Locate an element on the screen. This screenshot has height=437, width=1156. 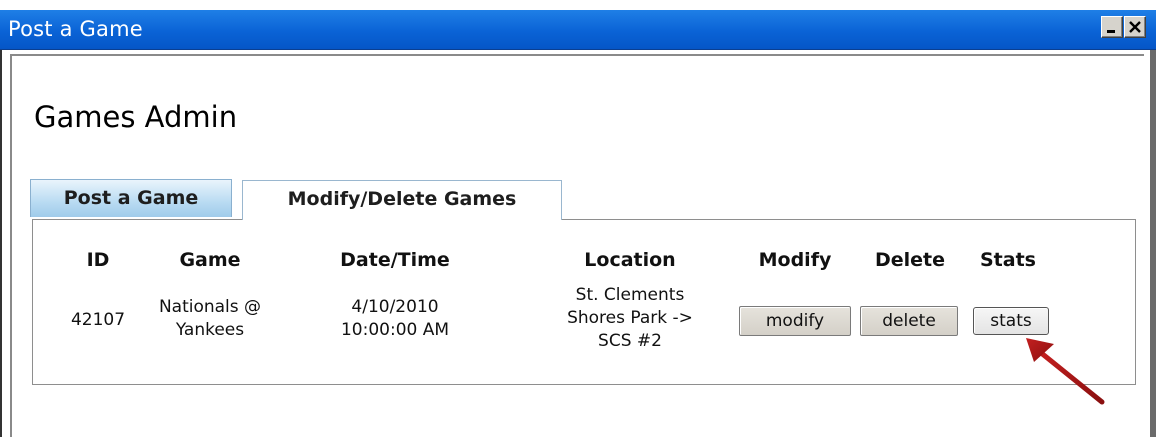
tab-post-a-game: Post a Game is located at coordinates (131, 198).